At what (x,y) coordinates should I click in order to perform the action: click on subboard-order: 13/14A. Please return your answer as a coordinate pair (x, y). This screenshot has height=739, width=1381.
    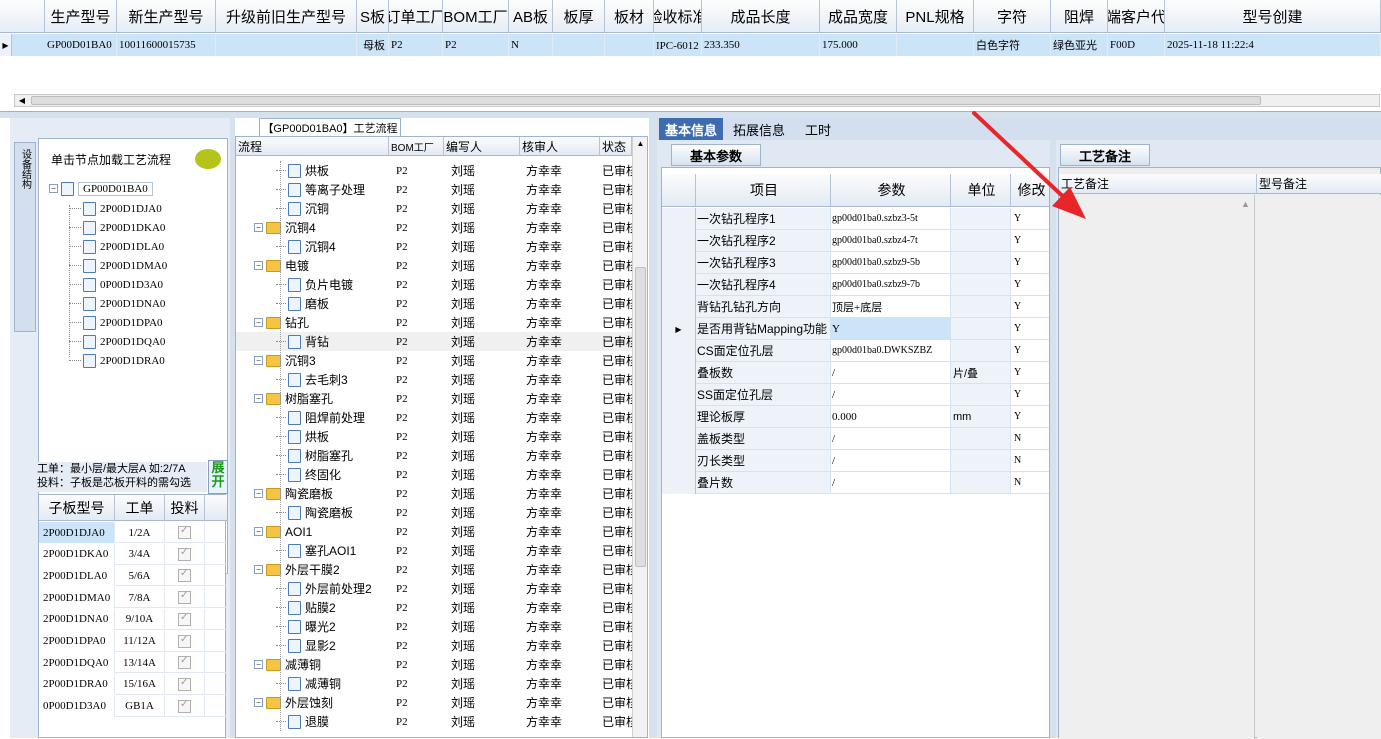
    Looking at the image, I should click on (140, 663).